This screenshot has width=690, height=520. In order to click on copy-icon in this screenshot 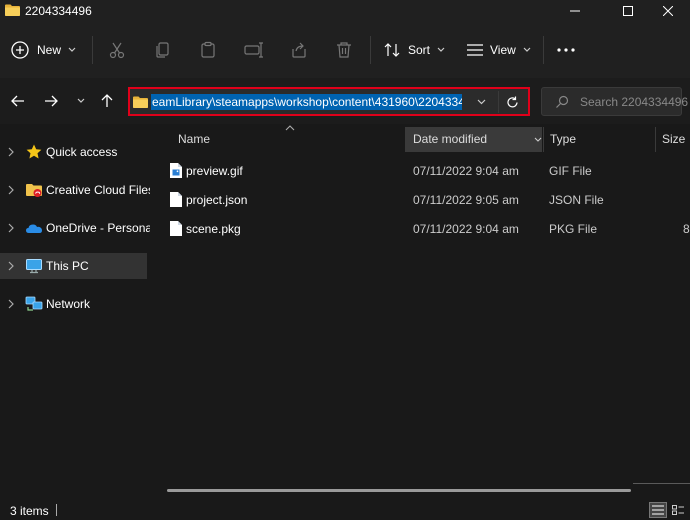, I will do `click(162, 50)`.